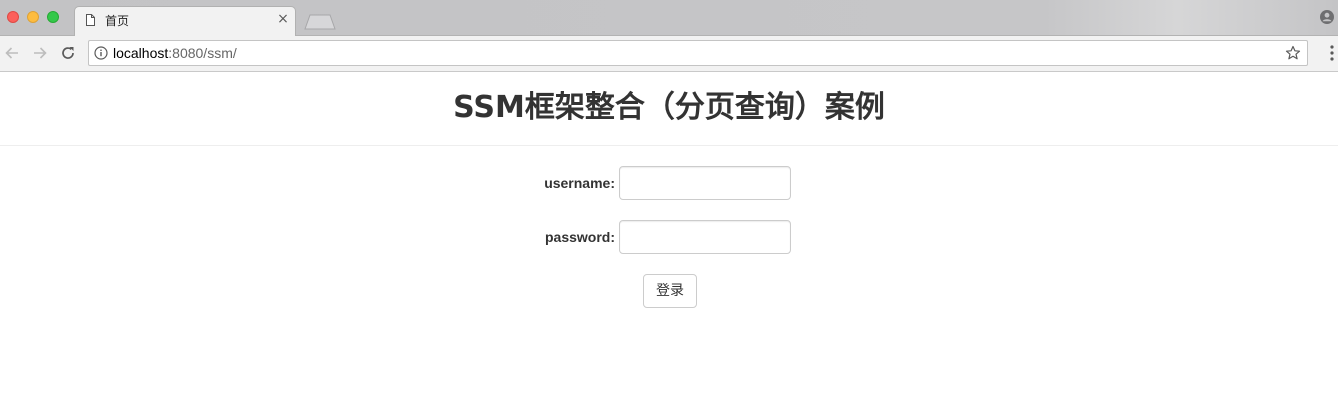 The height and width of the screenshot is (415, 1338). I want to click on address-bar: localhost:8080/ssm/, so click(698, 53).